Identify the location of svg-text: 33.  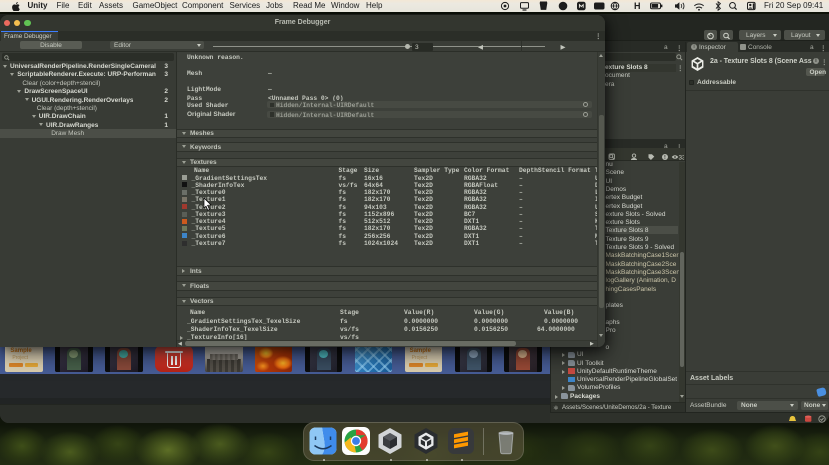
(682, 157).